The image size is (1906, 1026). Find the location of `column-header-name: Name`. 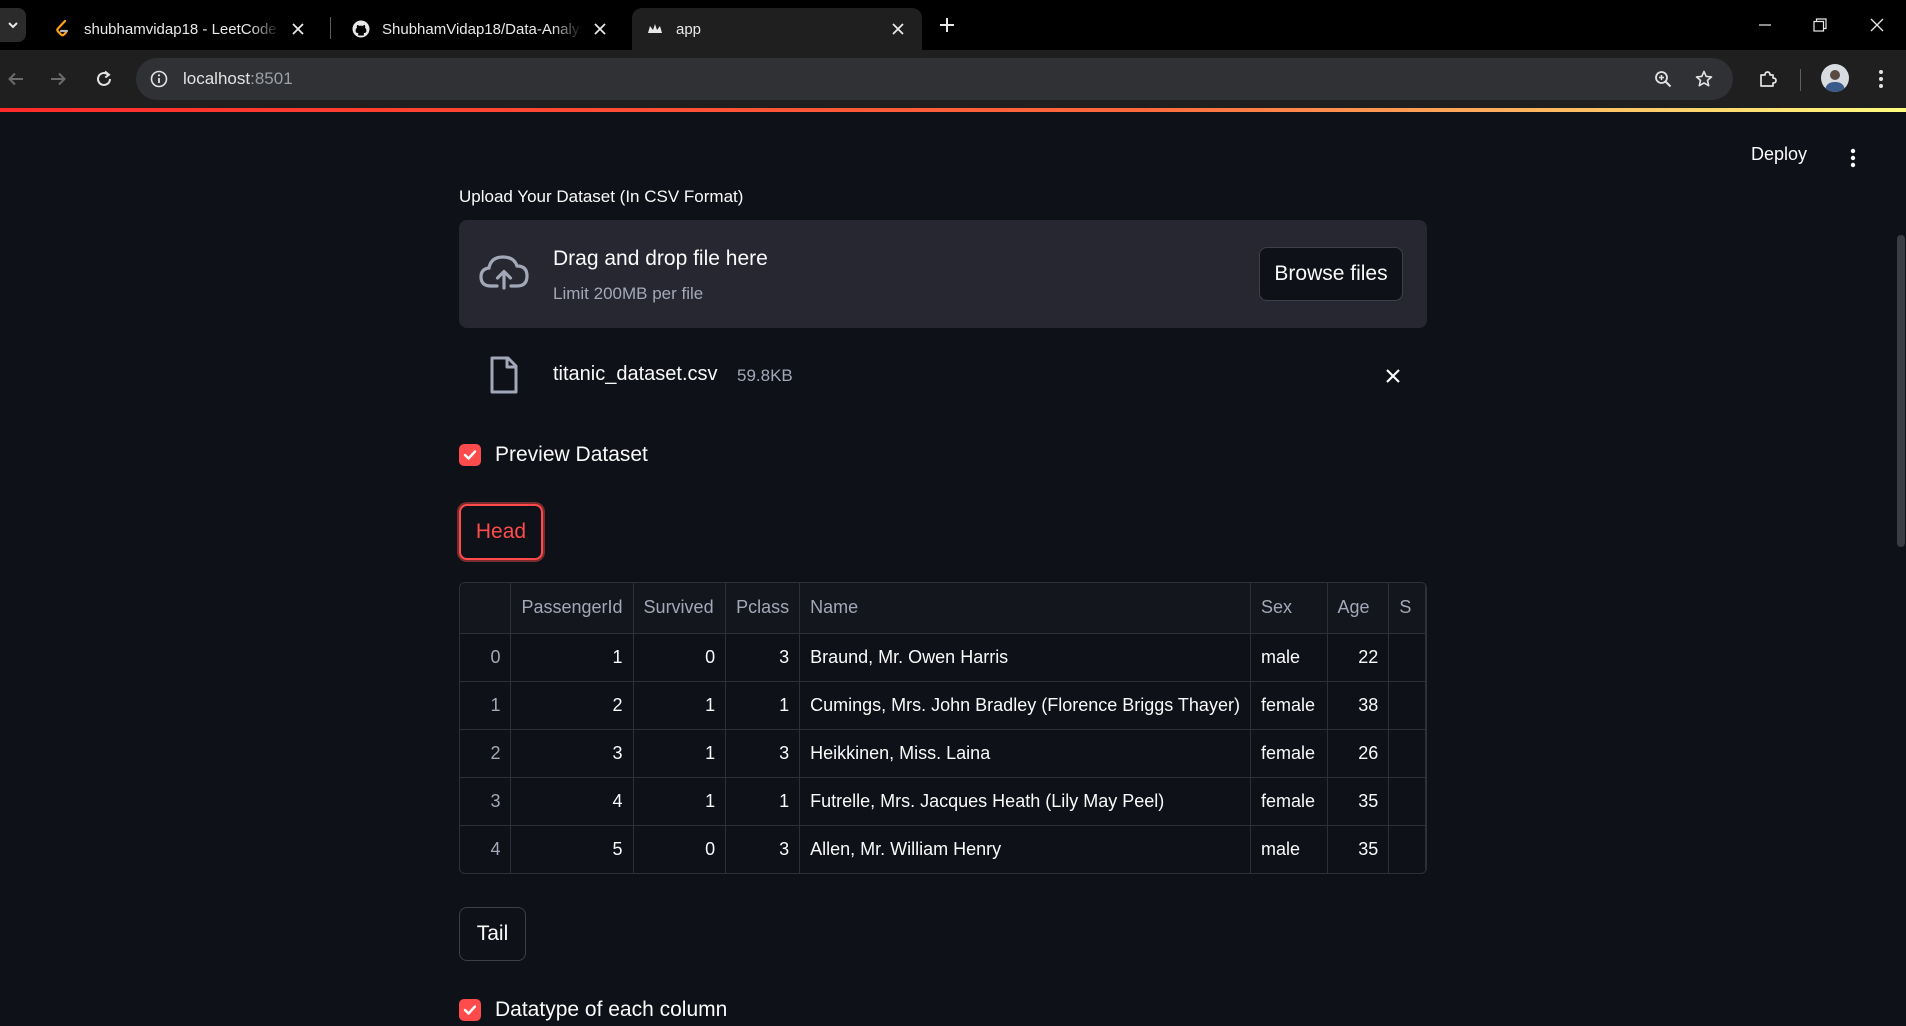

column-header-name: Name is located at coordinates (1025, 608).